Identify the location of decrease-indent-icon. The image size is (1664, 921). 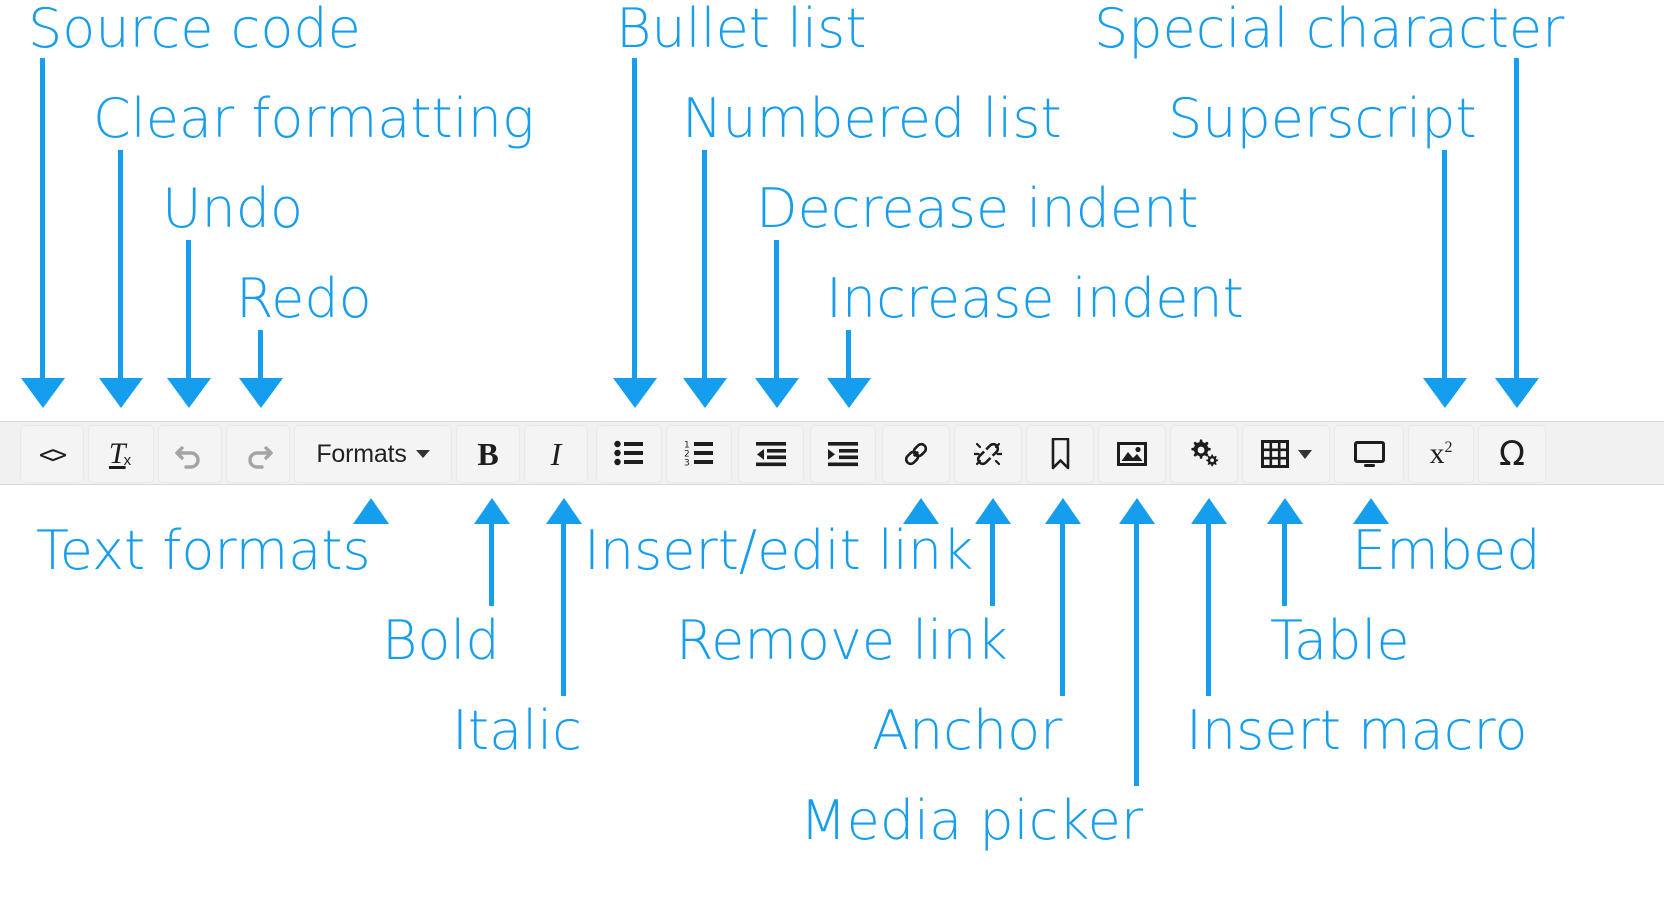
(771, 454).